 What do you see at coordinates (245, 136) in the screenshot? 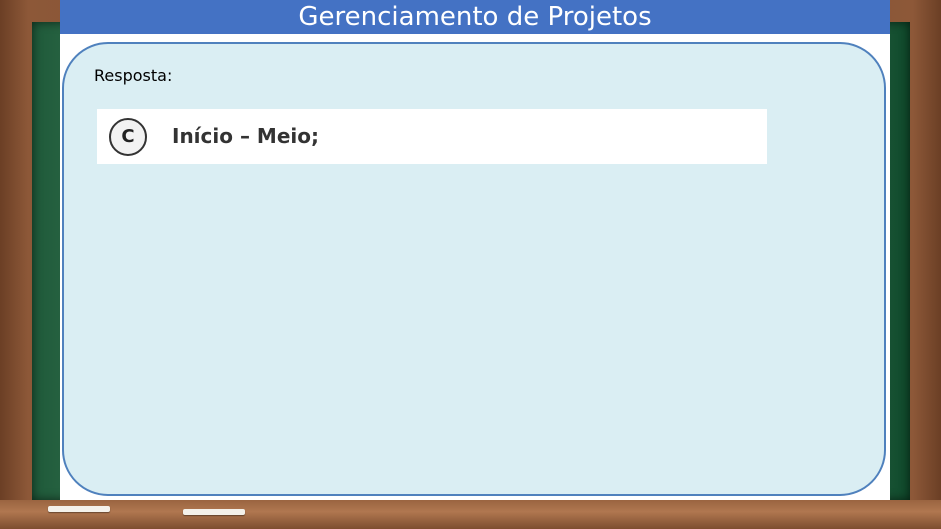
I see `option-text: Início – Meio;` at bounding box center [245, 136].